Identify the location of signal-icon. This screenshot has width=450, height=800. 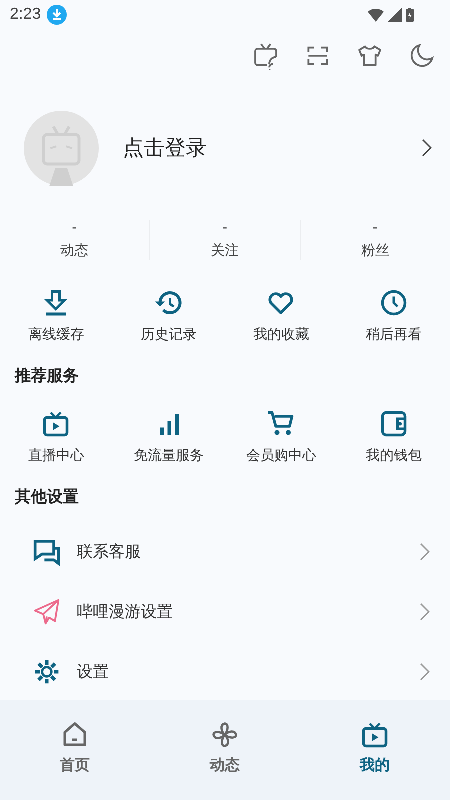
(395, 15).